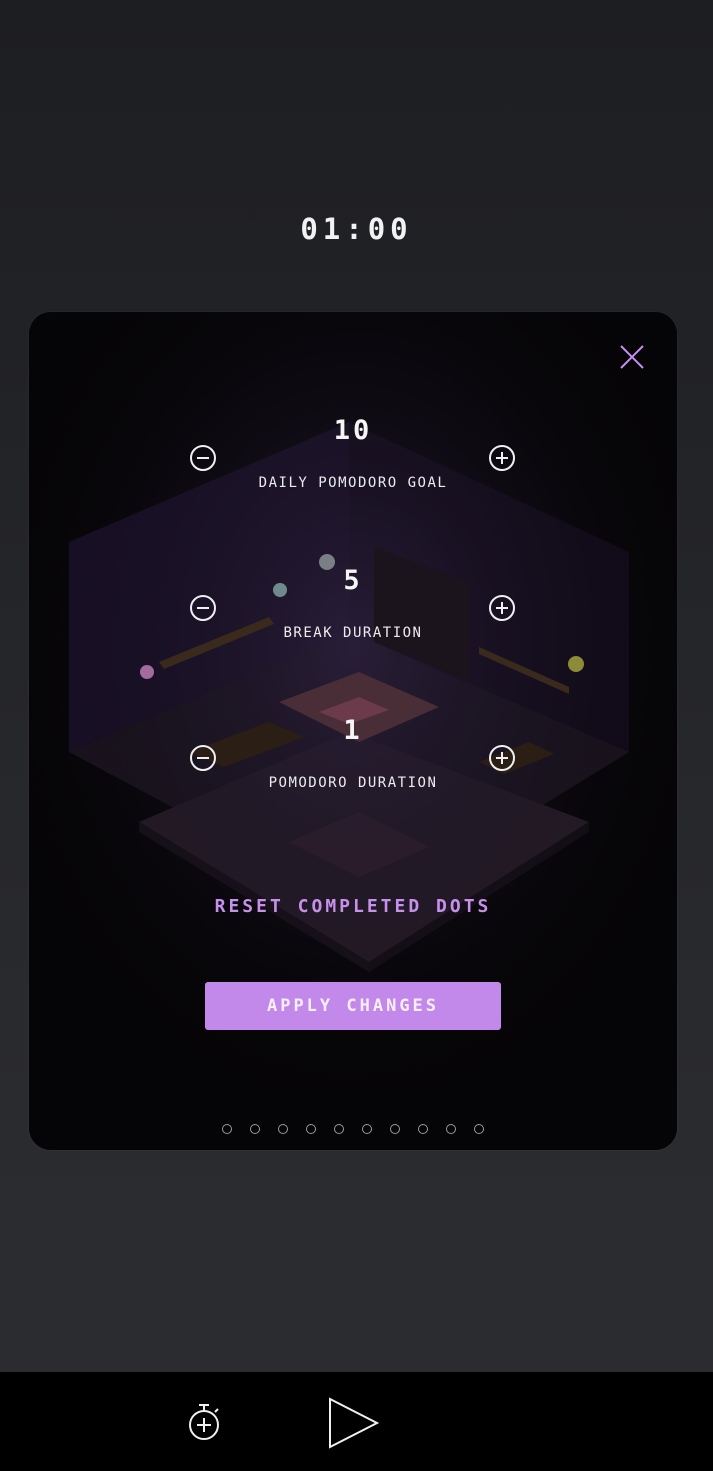  I want to click on close-icon, so click(632, 357).